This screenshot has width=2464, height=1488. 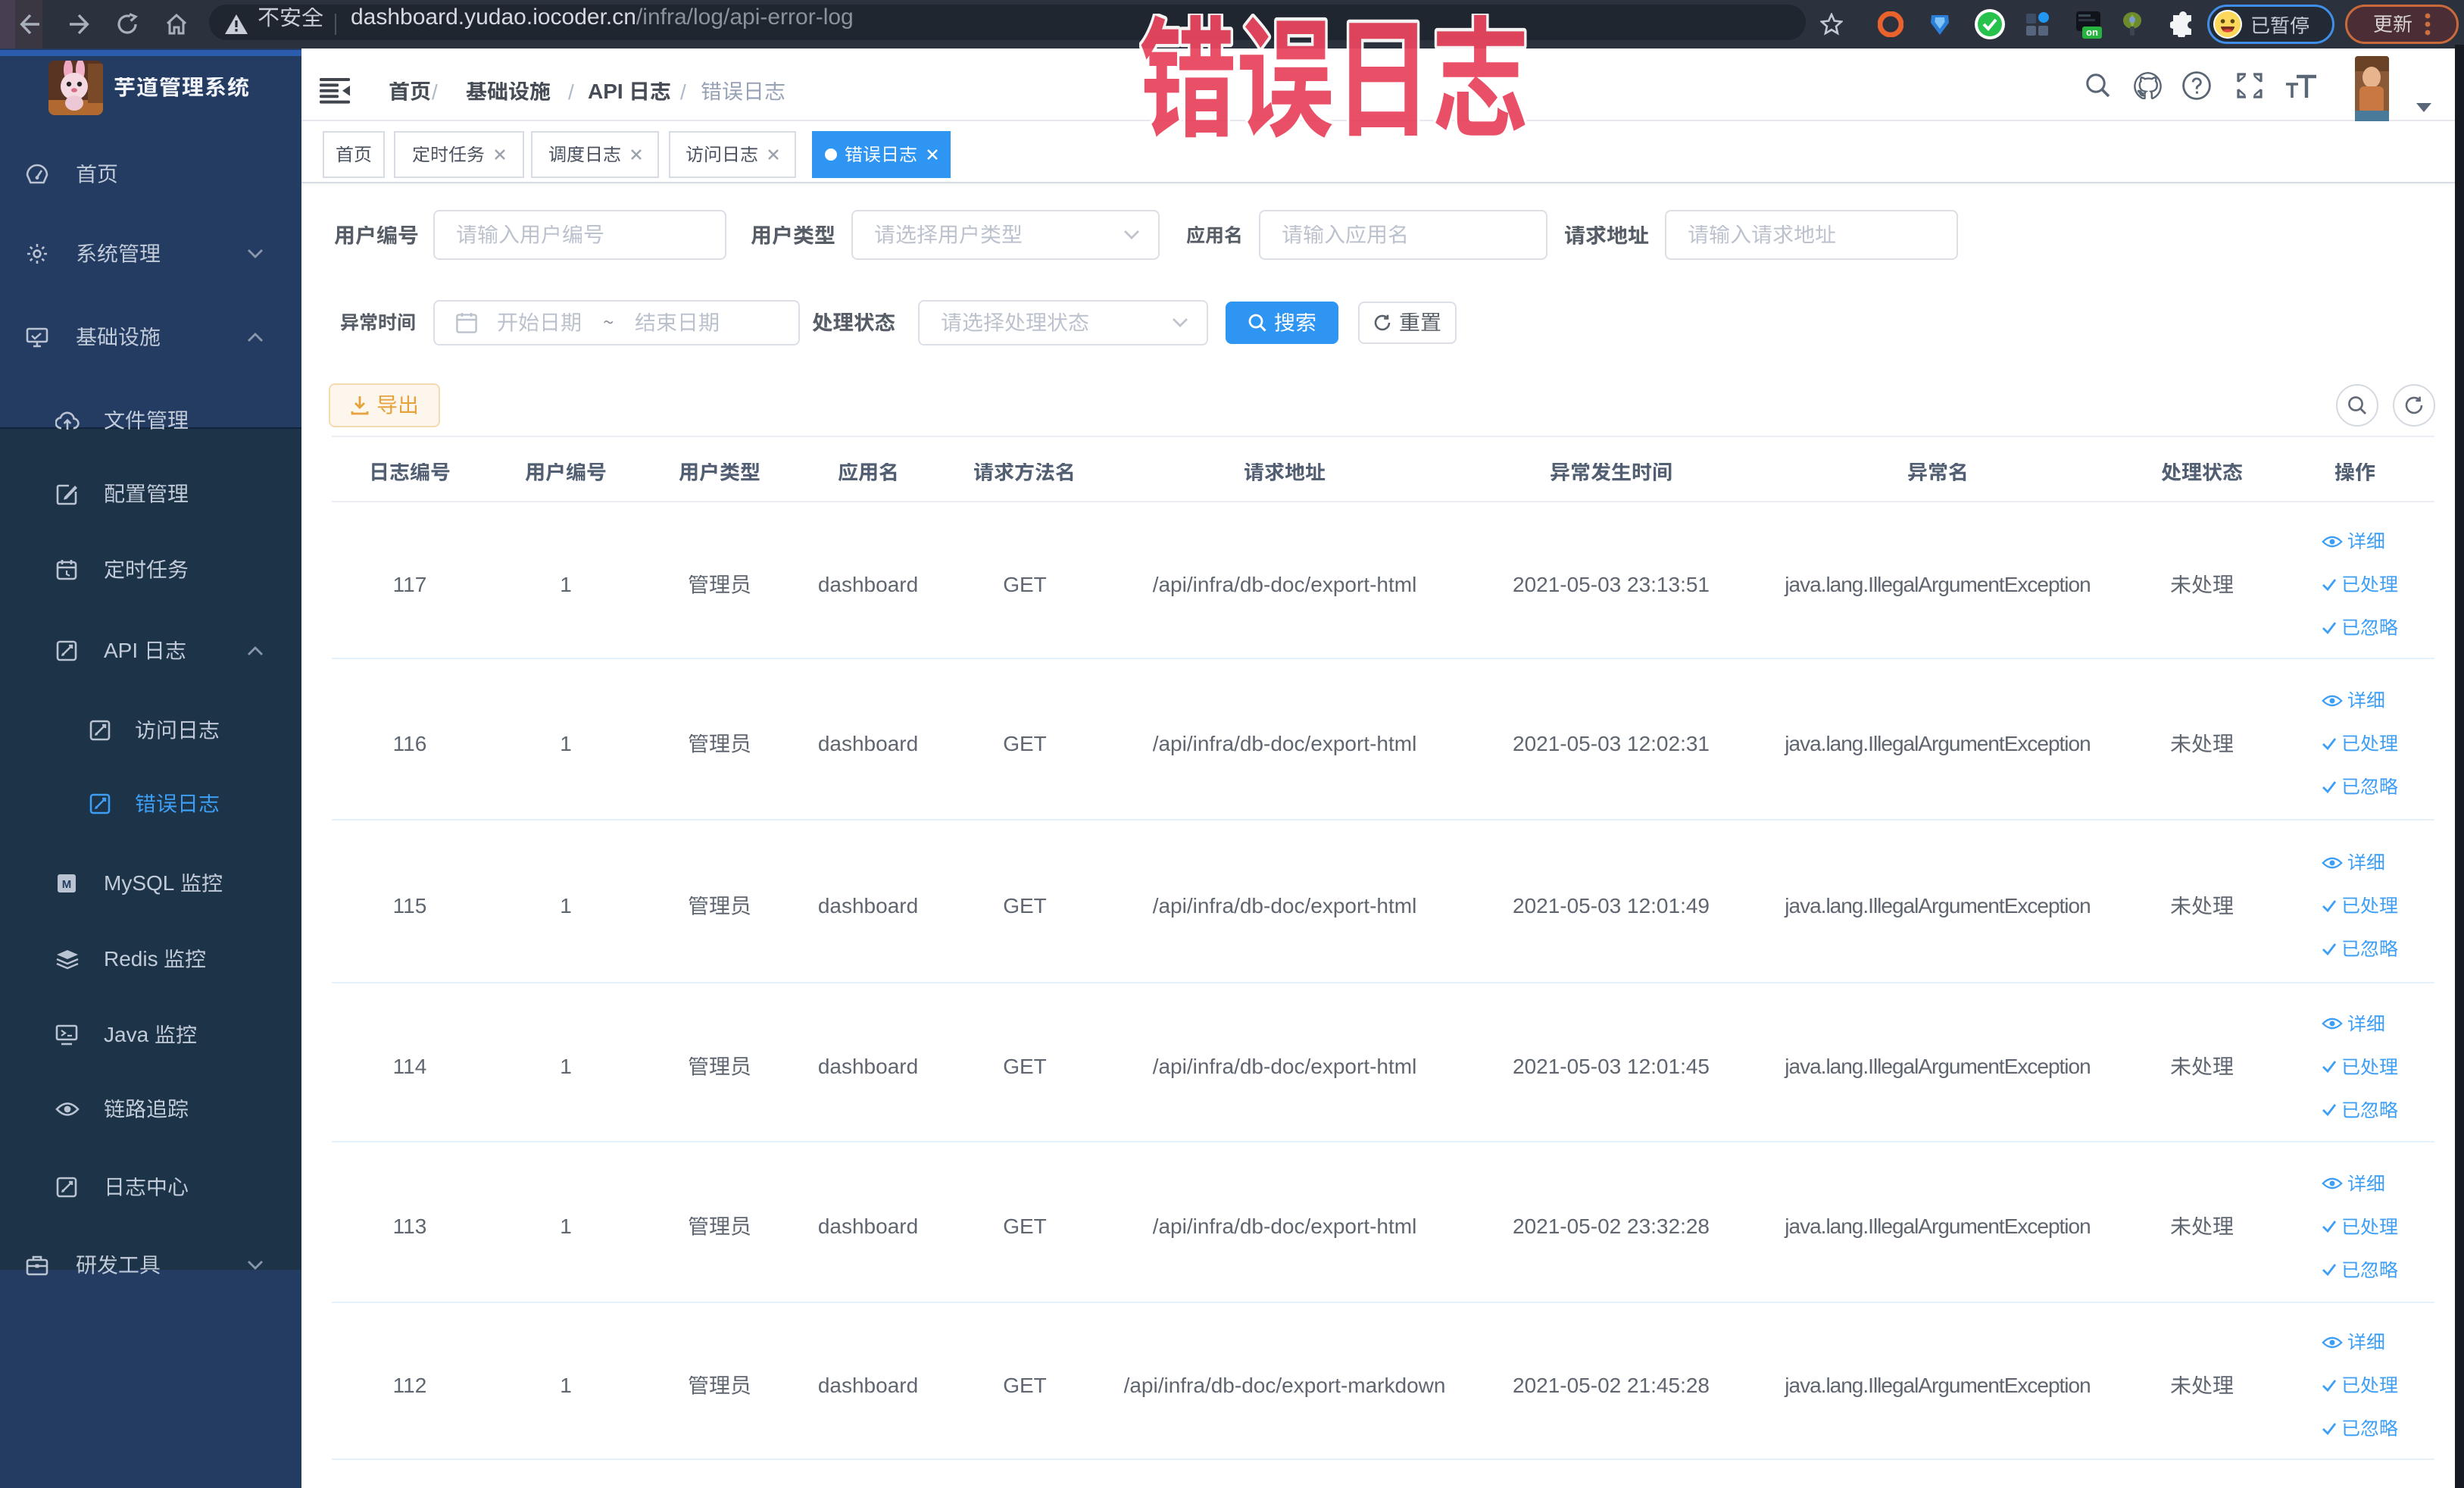 What do you see at coordinates (2092, 32) in the screenshot?
I see `svg-text: on` at bounding box center [2092, 32].